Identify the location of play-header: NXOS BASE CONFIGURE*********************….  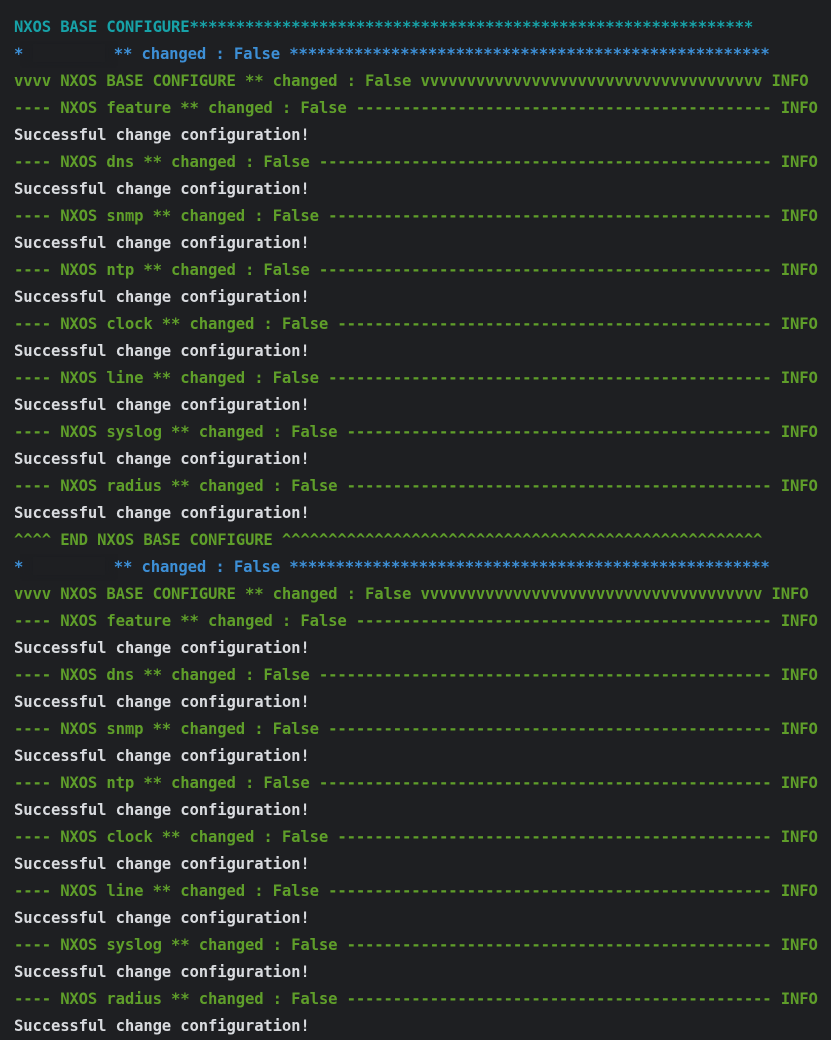
(384, 27).